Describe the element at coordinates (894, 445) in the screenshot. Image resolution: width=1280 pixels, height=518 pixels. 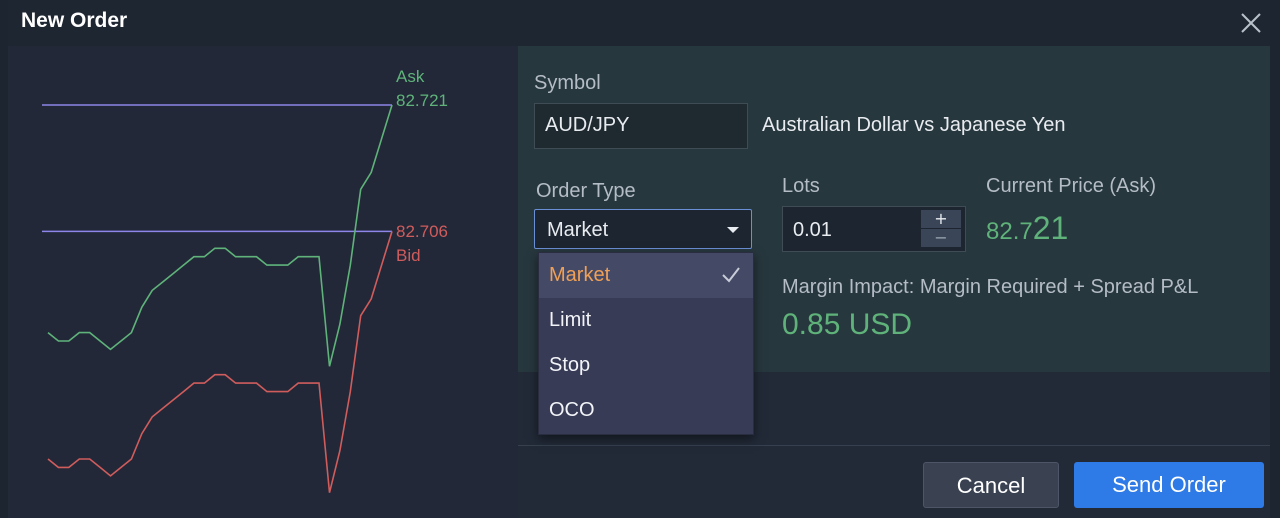
I see `divider` at that location.